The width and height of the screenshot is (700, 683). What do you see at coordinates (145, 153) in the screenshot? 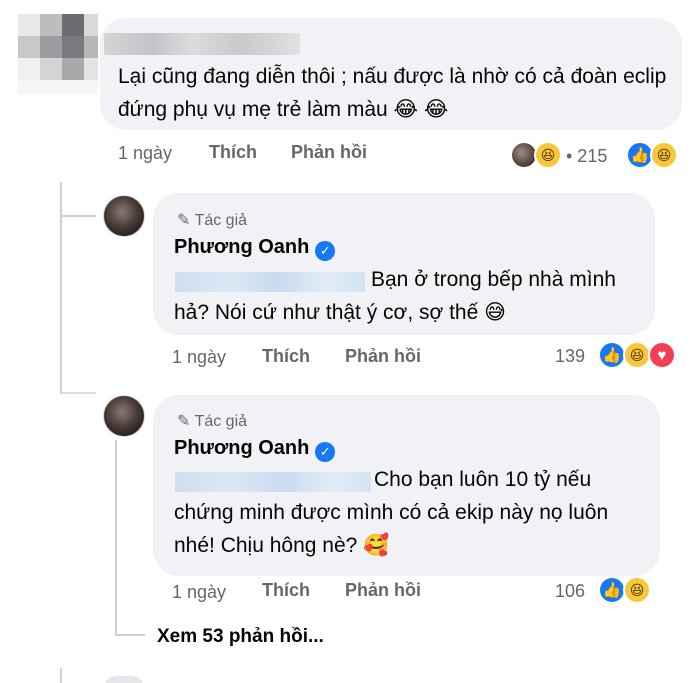
I see `comment-time: 1 ngày` at bounding box center [145, 153].